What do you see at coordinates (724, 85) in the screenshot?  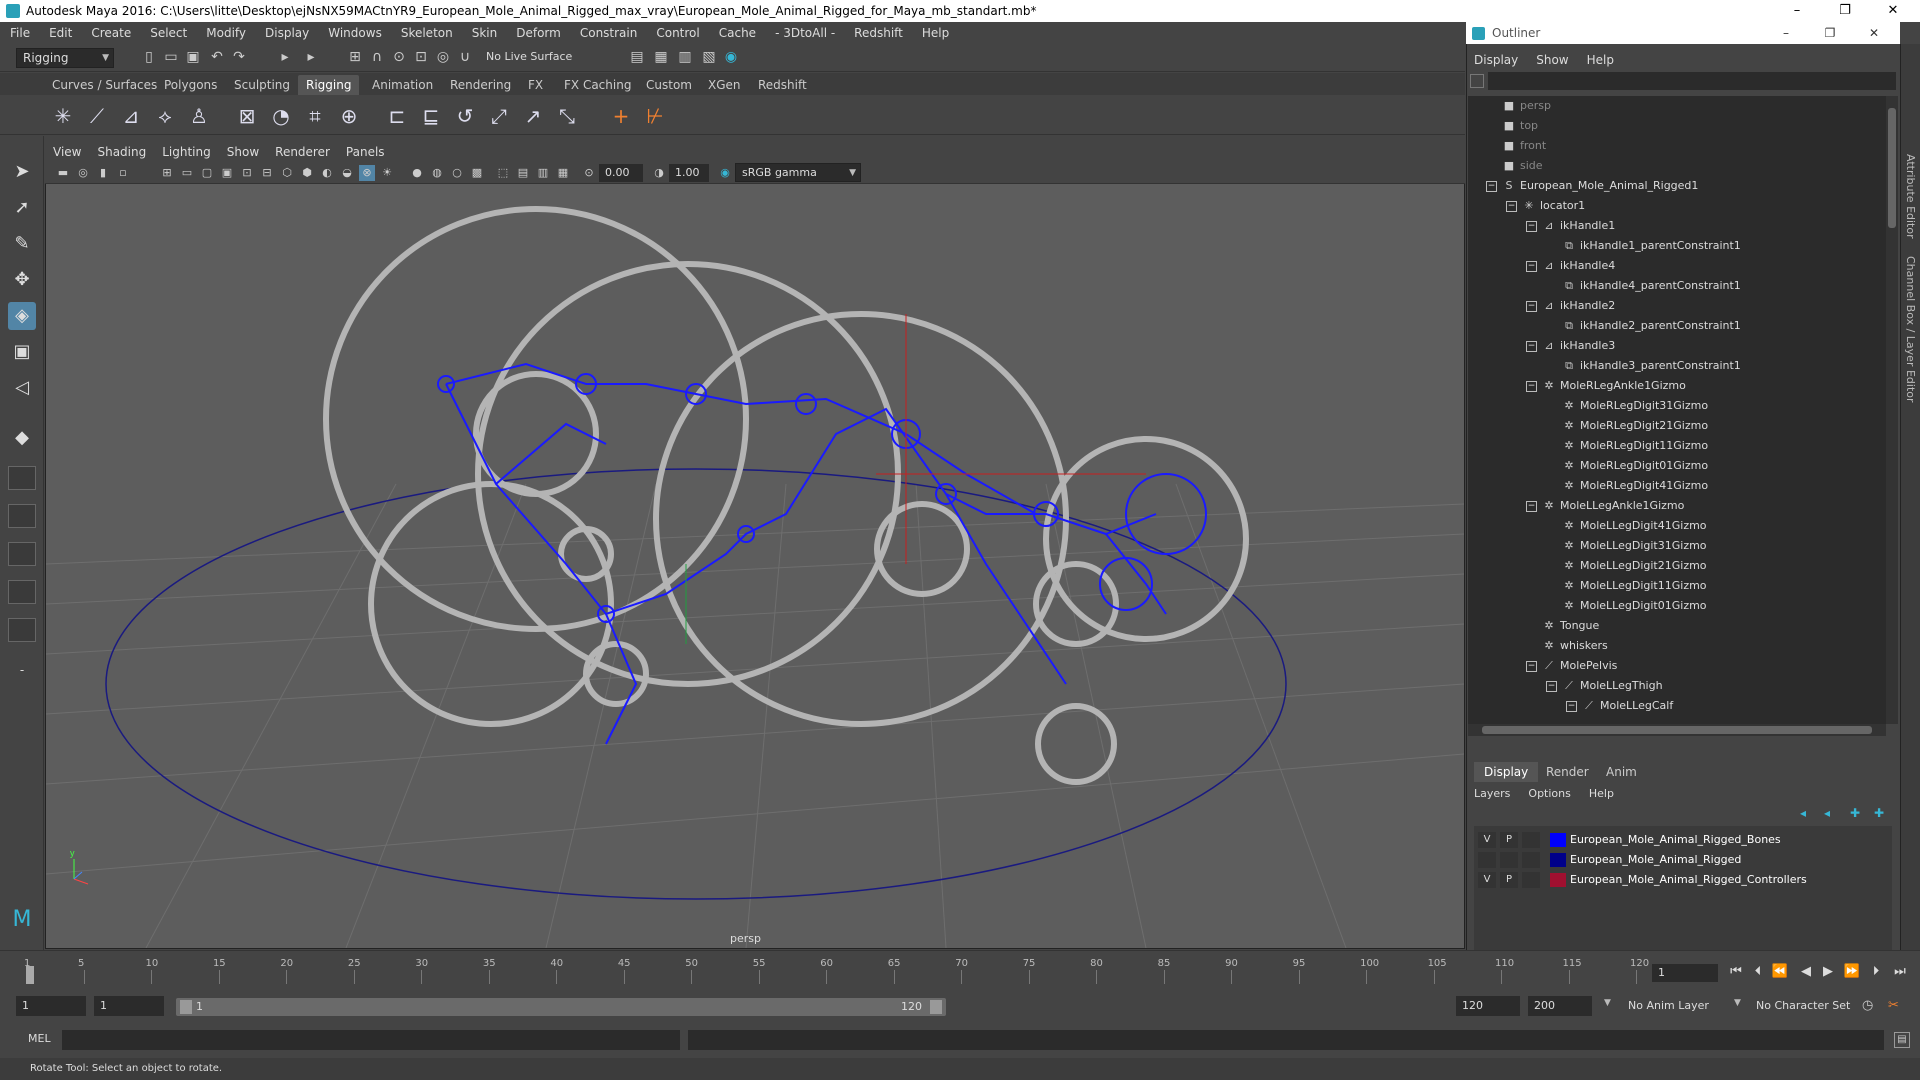 I see `tab-xgen: XGen` at bounding box center [724, 85].